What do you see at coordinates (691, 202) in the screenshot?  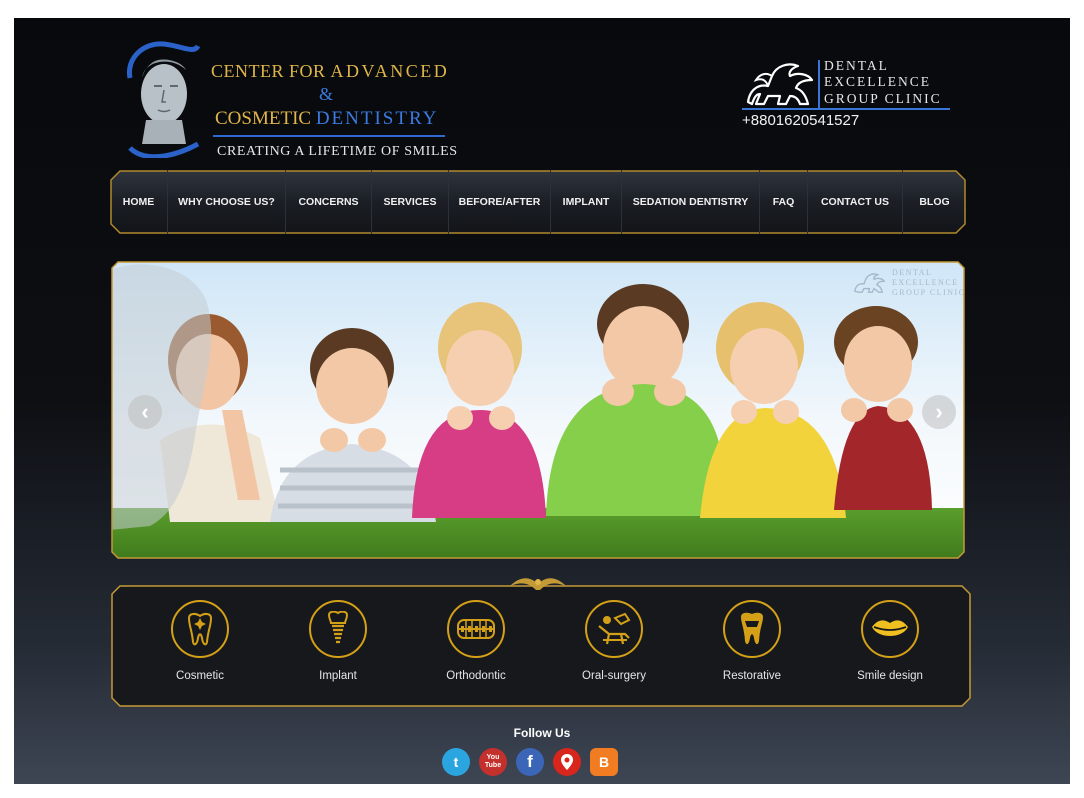 I see `nav-sedation-dentistry: SEDATION DENTISTRY` at bounding box center [691, 202].